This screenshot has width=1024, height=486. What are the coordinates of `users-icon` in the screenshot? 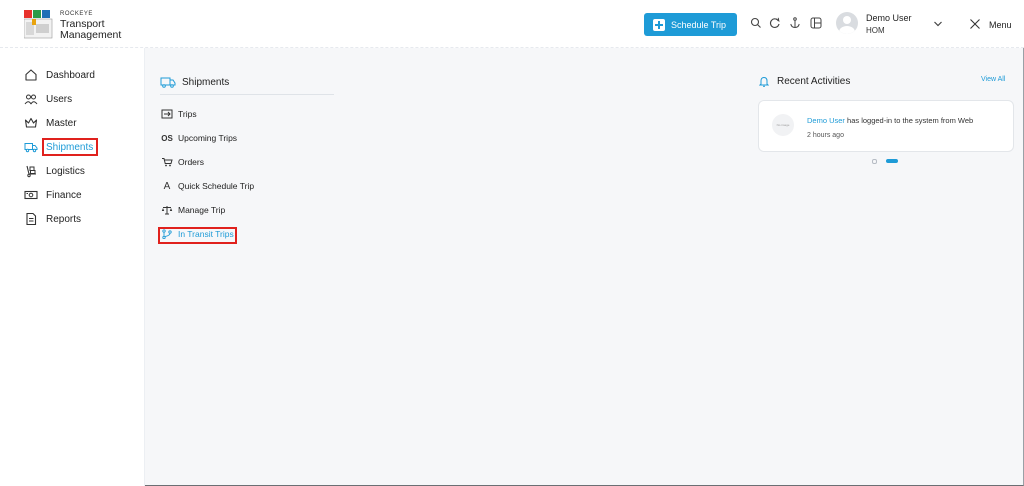 It's located at (31, 99).